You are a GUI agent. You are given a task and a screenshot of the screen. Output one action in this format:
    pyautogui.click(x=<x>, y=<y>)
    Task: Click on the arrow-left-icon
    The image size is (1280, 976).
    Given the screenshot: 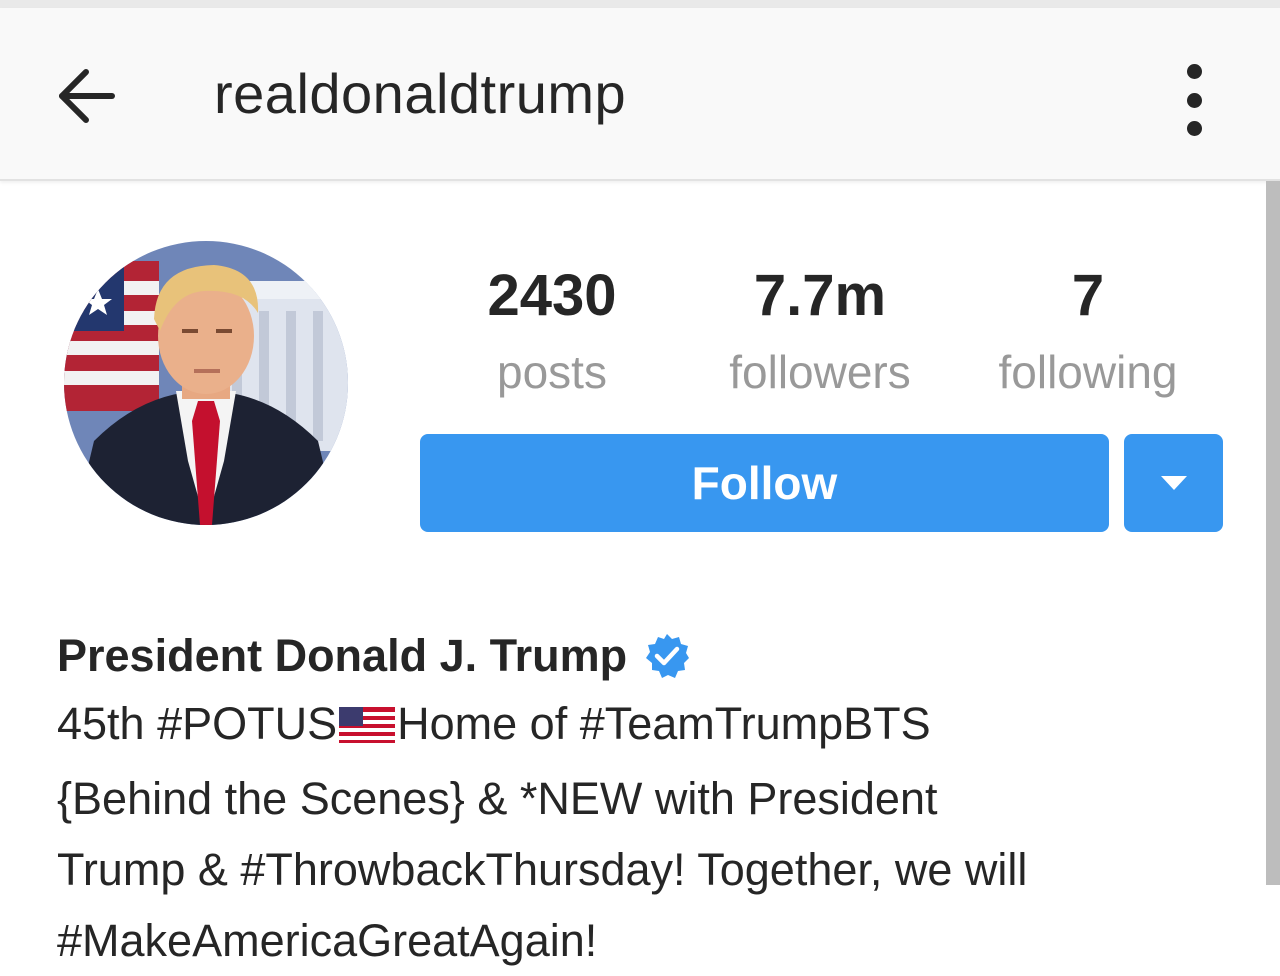 What is the action you would take?
    pyautogui.click(x=87, y=96)
    